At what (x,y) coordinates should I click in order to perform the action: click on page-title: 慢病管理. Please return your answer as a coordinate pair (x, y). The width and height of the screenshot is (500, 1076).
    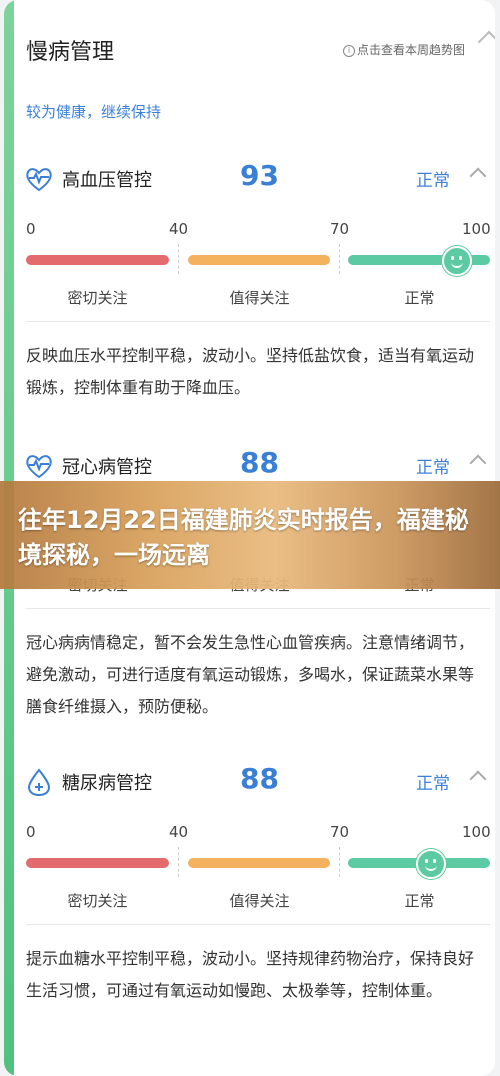
    Looking at the image, I should click on (70, 52).